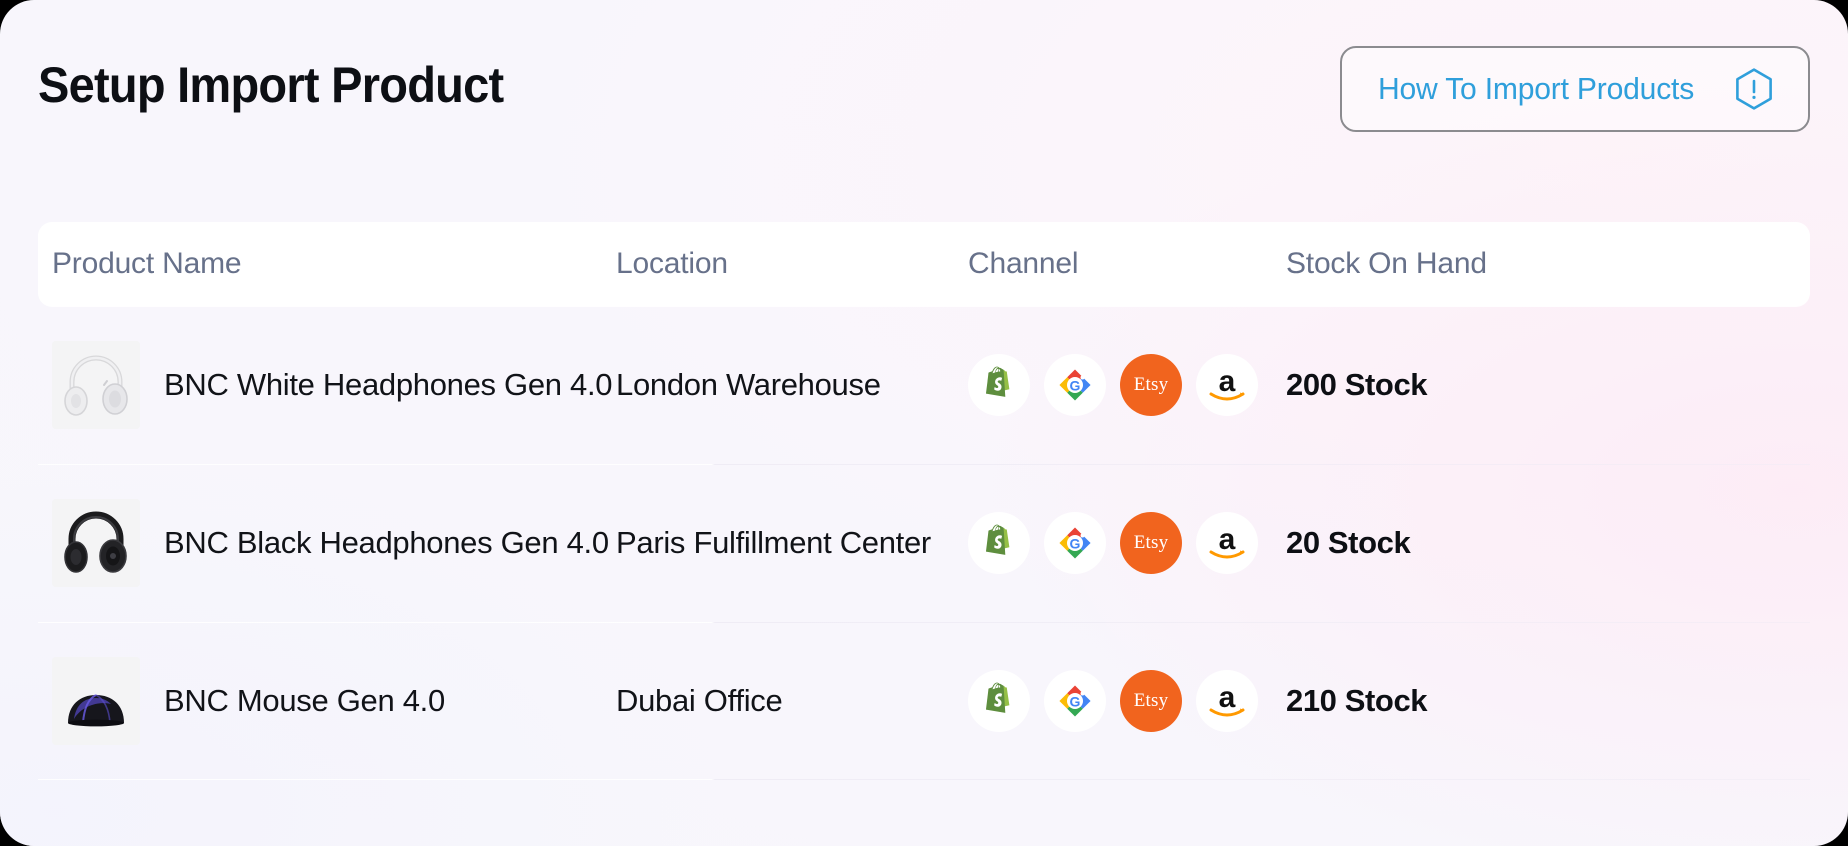 This screenshot has width=1848, height=846. I want to click on location-cell: Dubai Office, so click(792, 701).